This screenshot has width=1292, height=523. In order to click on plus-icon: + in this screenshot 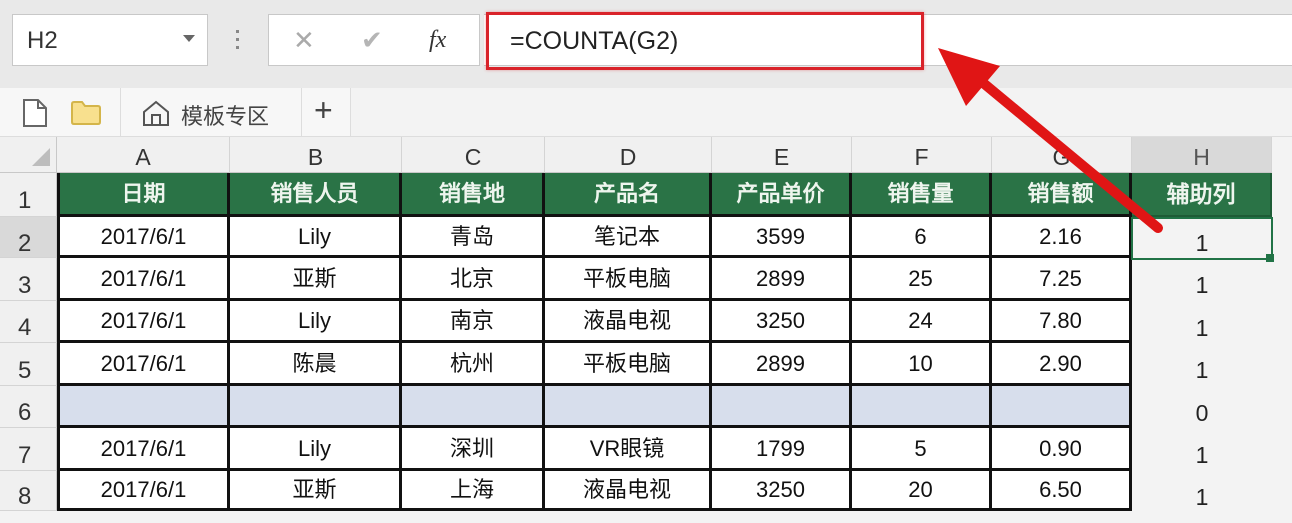, I will do `click(323, 110)`.